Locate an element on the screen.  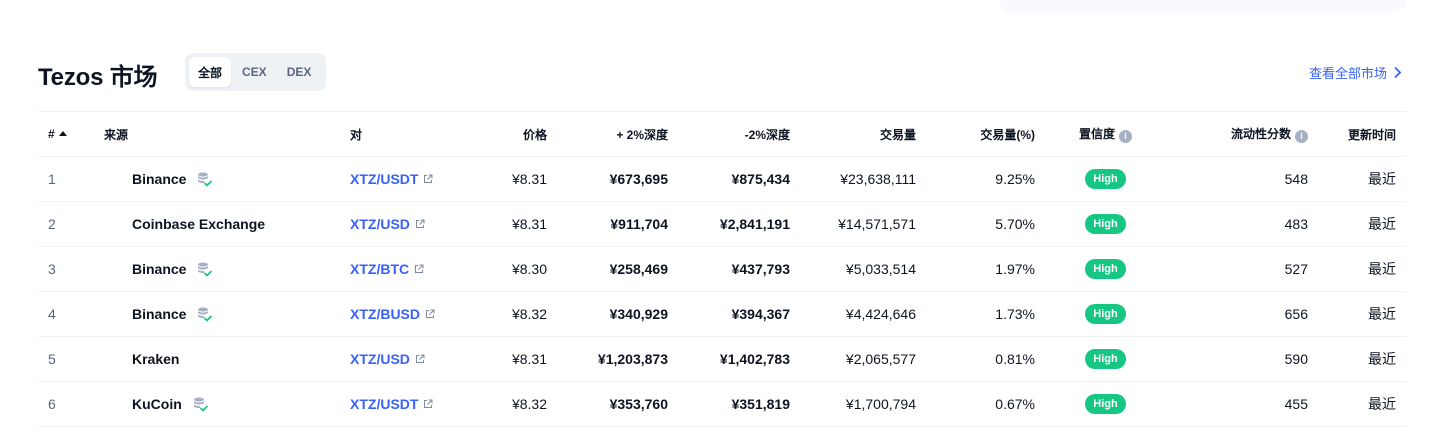
col-volume: 交易量 is located at coordinates (863, 134).